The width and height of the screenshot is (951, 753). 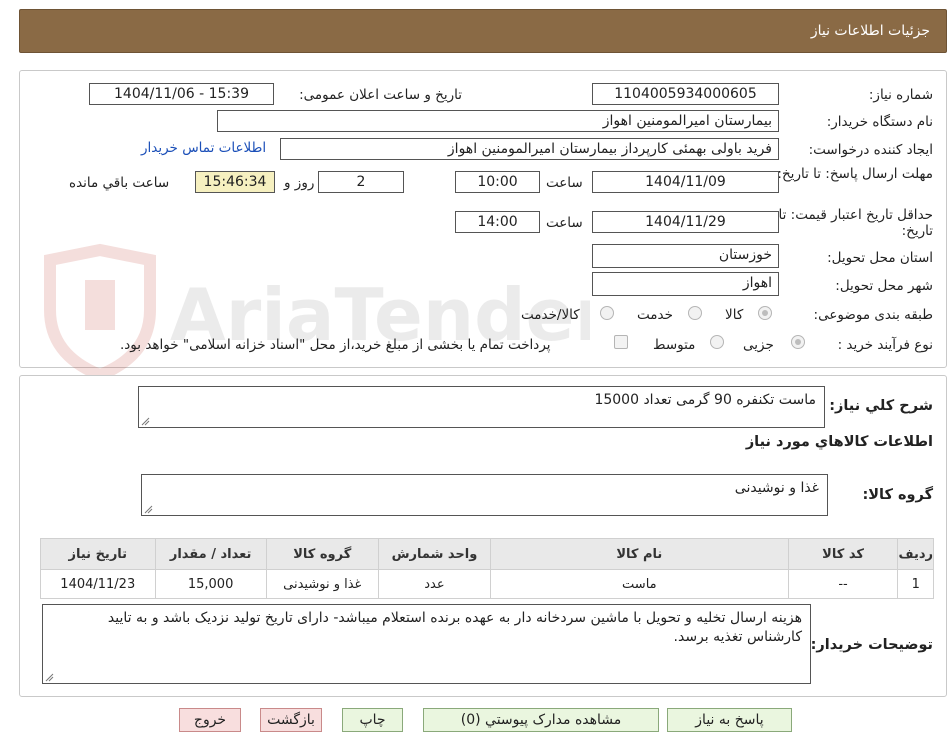 What do you see at coordinates (361, 182) in the screenshot?
I see `remaining-days-field: 2` at bounding box center [361, 182].